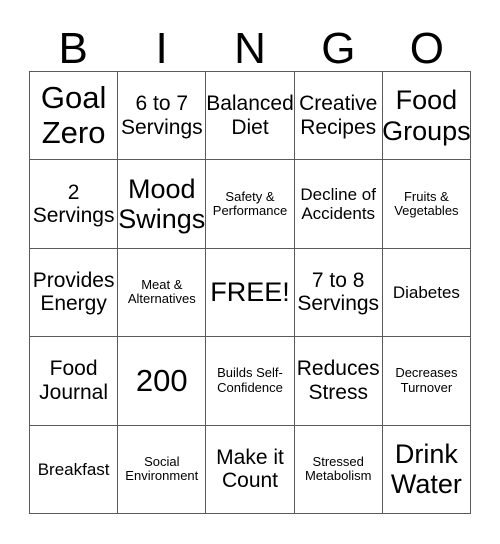 Image resolution: width=500 pixels, height=544 pixels. I want to click on bingo-cell-r2c3: Safety & Performance, so click(250, 204).